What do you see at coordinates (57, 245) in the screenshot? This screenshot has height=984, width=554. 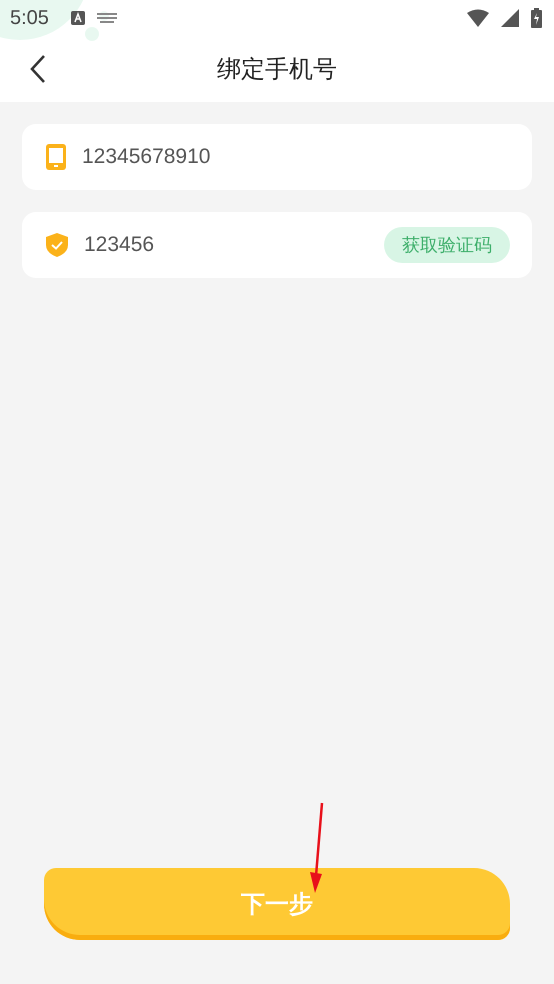 I see `shield-check-icon` at bounding box center [57, 245].